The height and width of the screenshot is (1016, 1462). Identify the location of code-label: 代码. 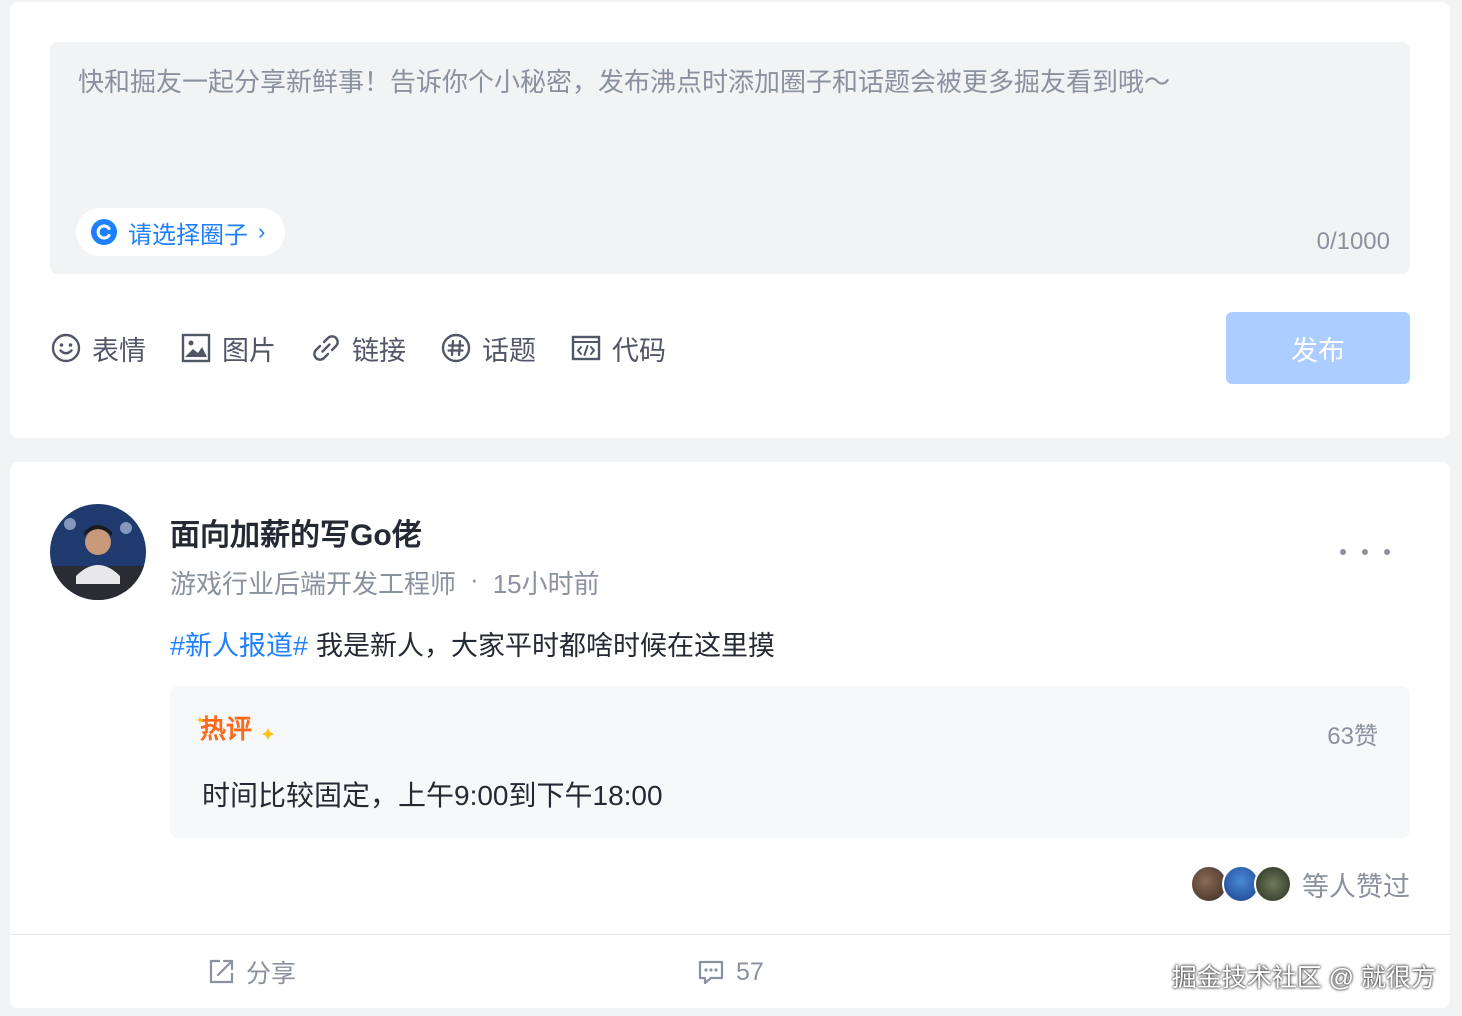
(639, 350).